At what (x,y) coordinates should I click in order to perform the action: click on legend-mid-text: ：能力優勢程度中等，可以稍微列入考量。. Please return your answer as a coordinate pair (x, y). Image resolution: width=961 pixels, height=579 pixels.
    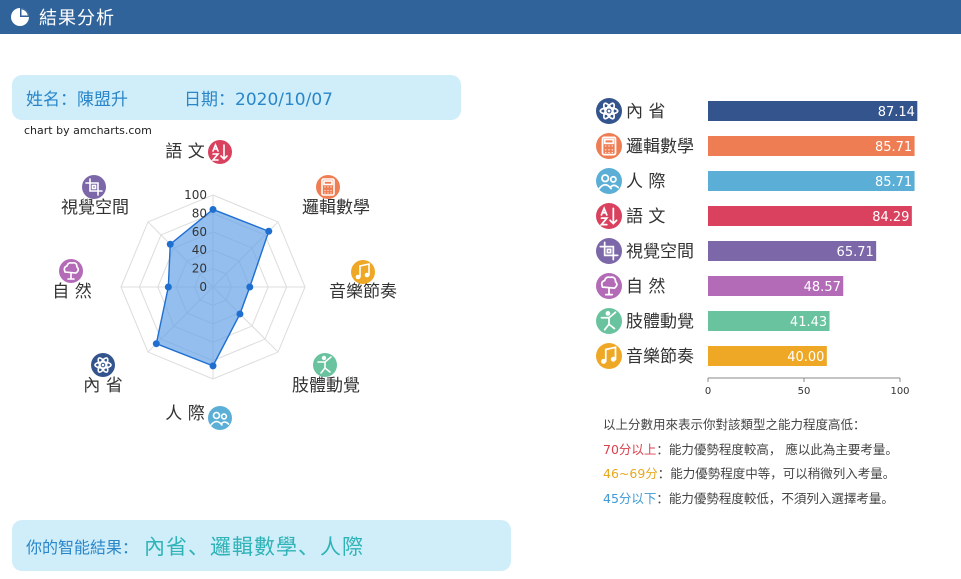
    Looking at the image, I should click on (776, 473).